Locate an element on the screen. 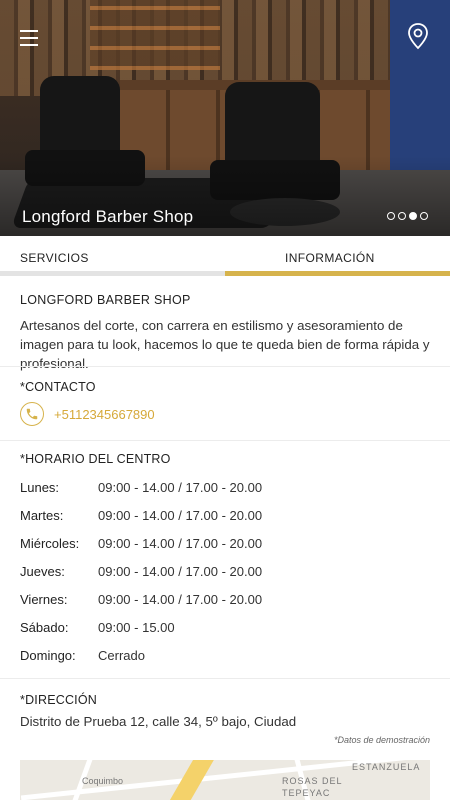 The height and width of the screenshot is (800, 450). tab-servicios: SERVICIOS is located at coordinates (112, 256).